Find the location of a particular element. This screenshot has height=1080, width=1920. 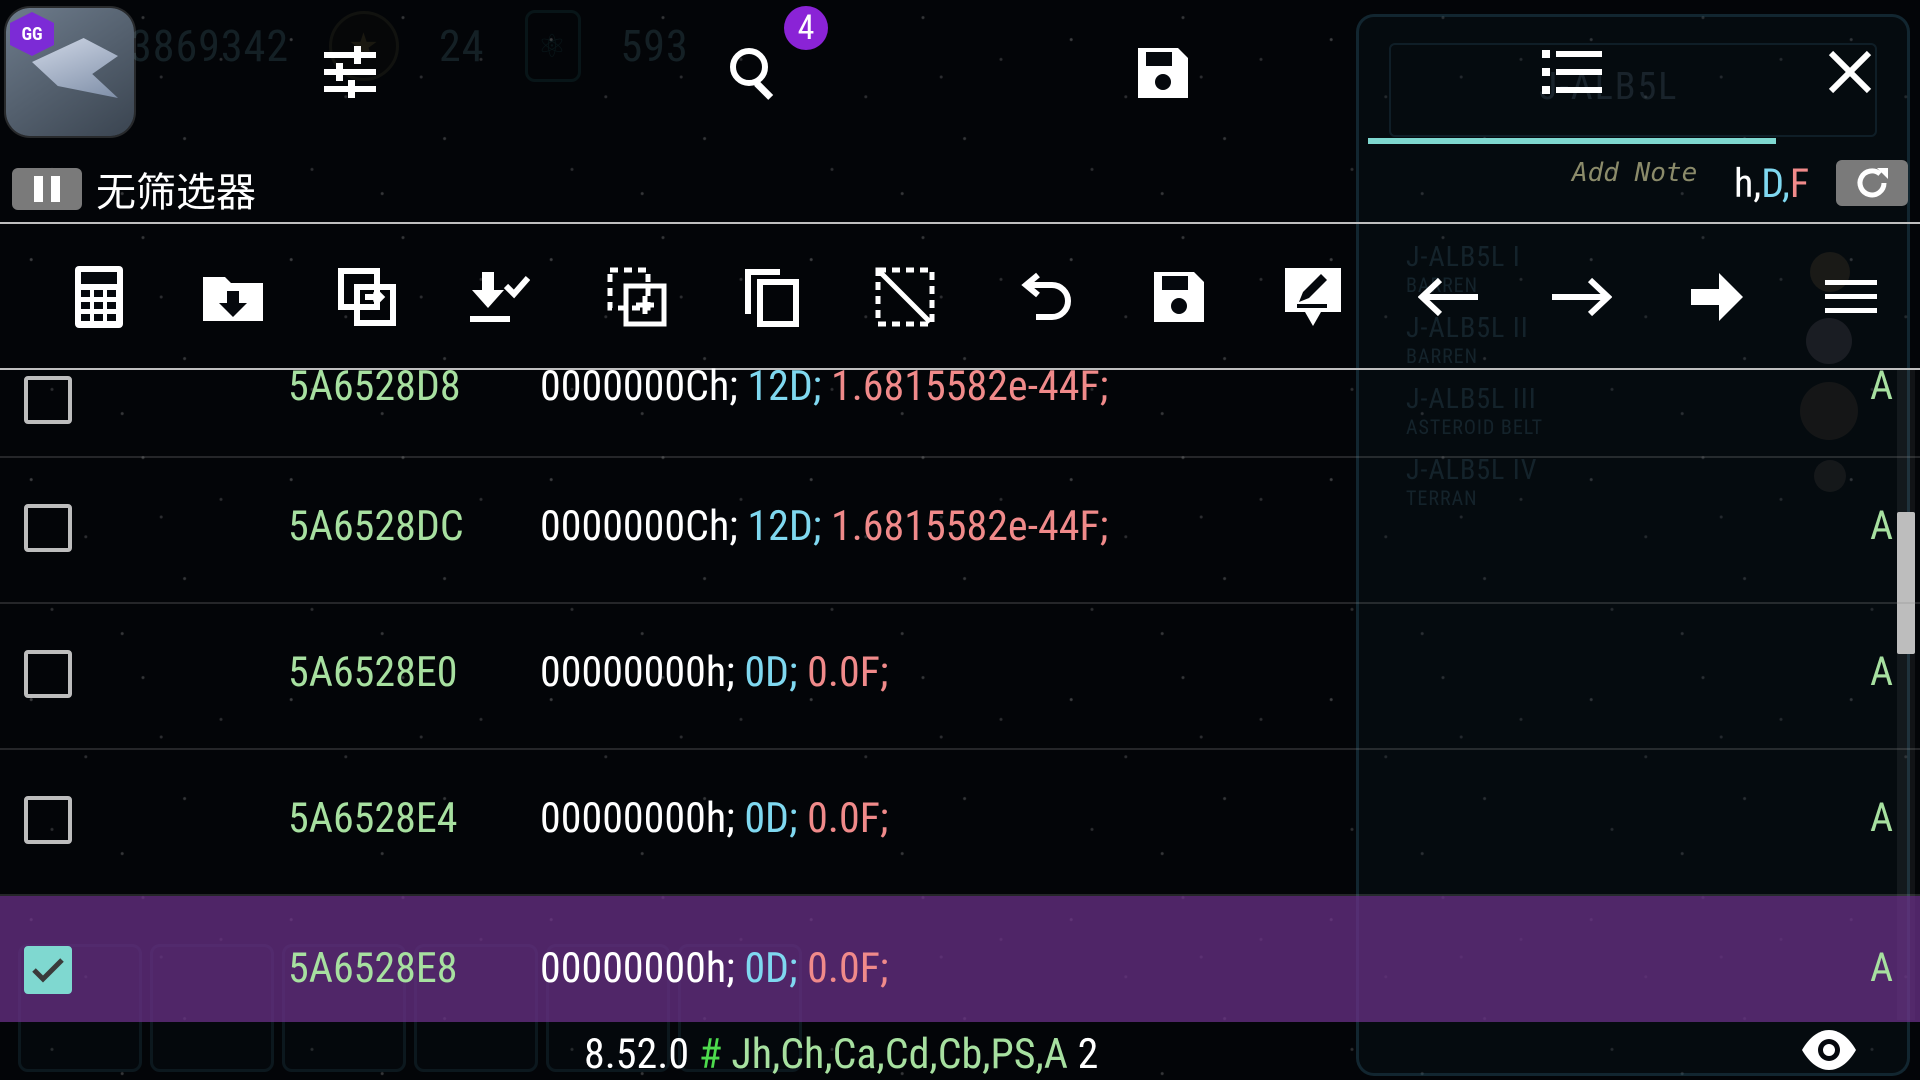

row-address: 5A6528E8 is located at coordinates (373, 968).